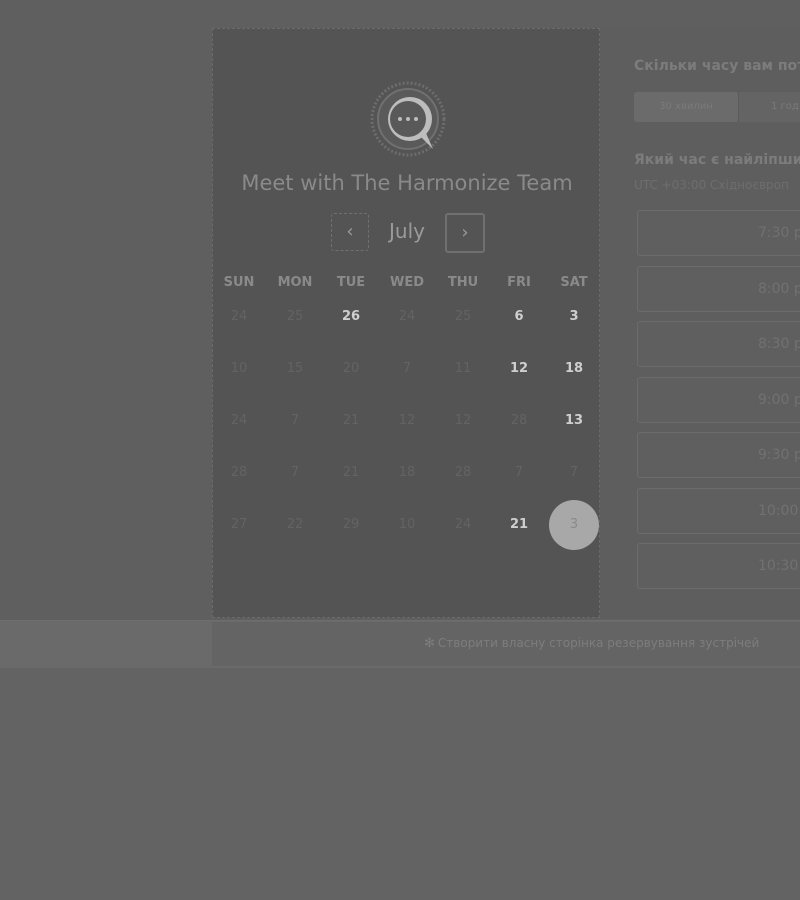 This screenshot has height=900, width=800. What do you see at coordinates (295, 524) in the screenshot?
I see `calendar-day: 22` at bounding box center [295, 524].